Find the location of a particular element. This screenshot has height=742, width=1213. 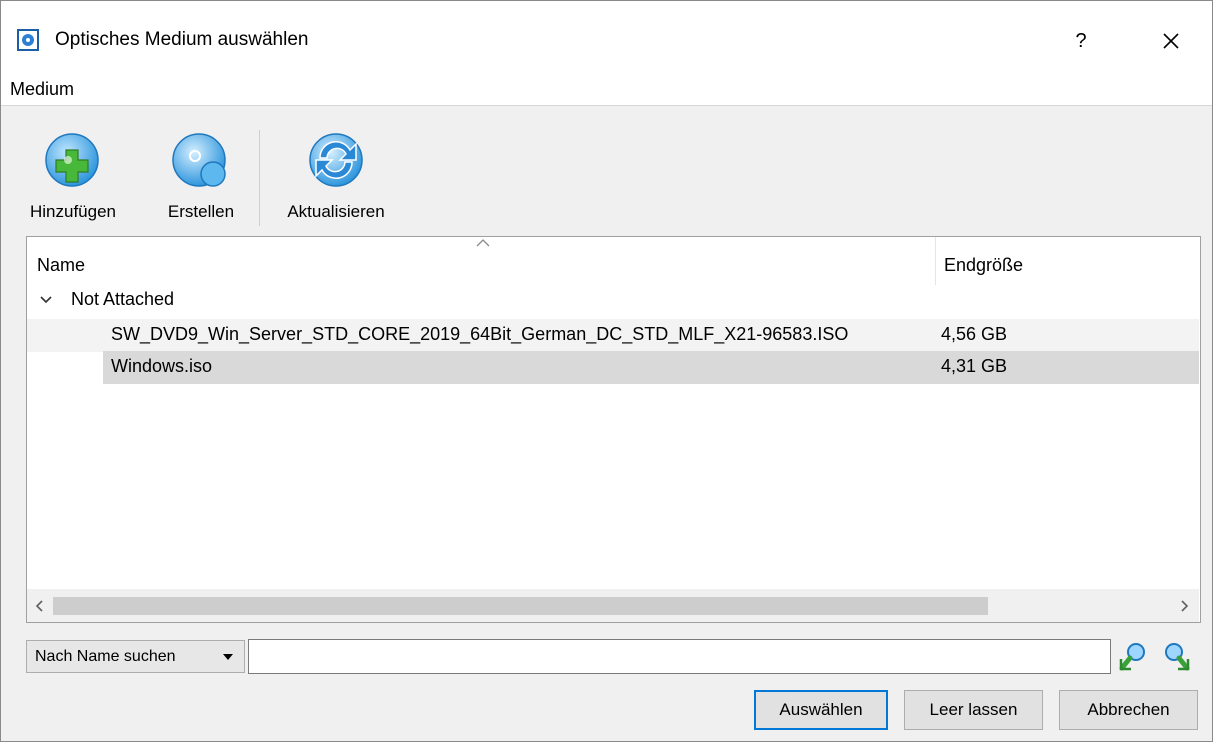

search-forward-icon is located at coordinates (1176, 657).